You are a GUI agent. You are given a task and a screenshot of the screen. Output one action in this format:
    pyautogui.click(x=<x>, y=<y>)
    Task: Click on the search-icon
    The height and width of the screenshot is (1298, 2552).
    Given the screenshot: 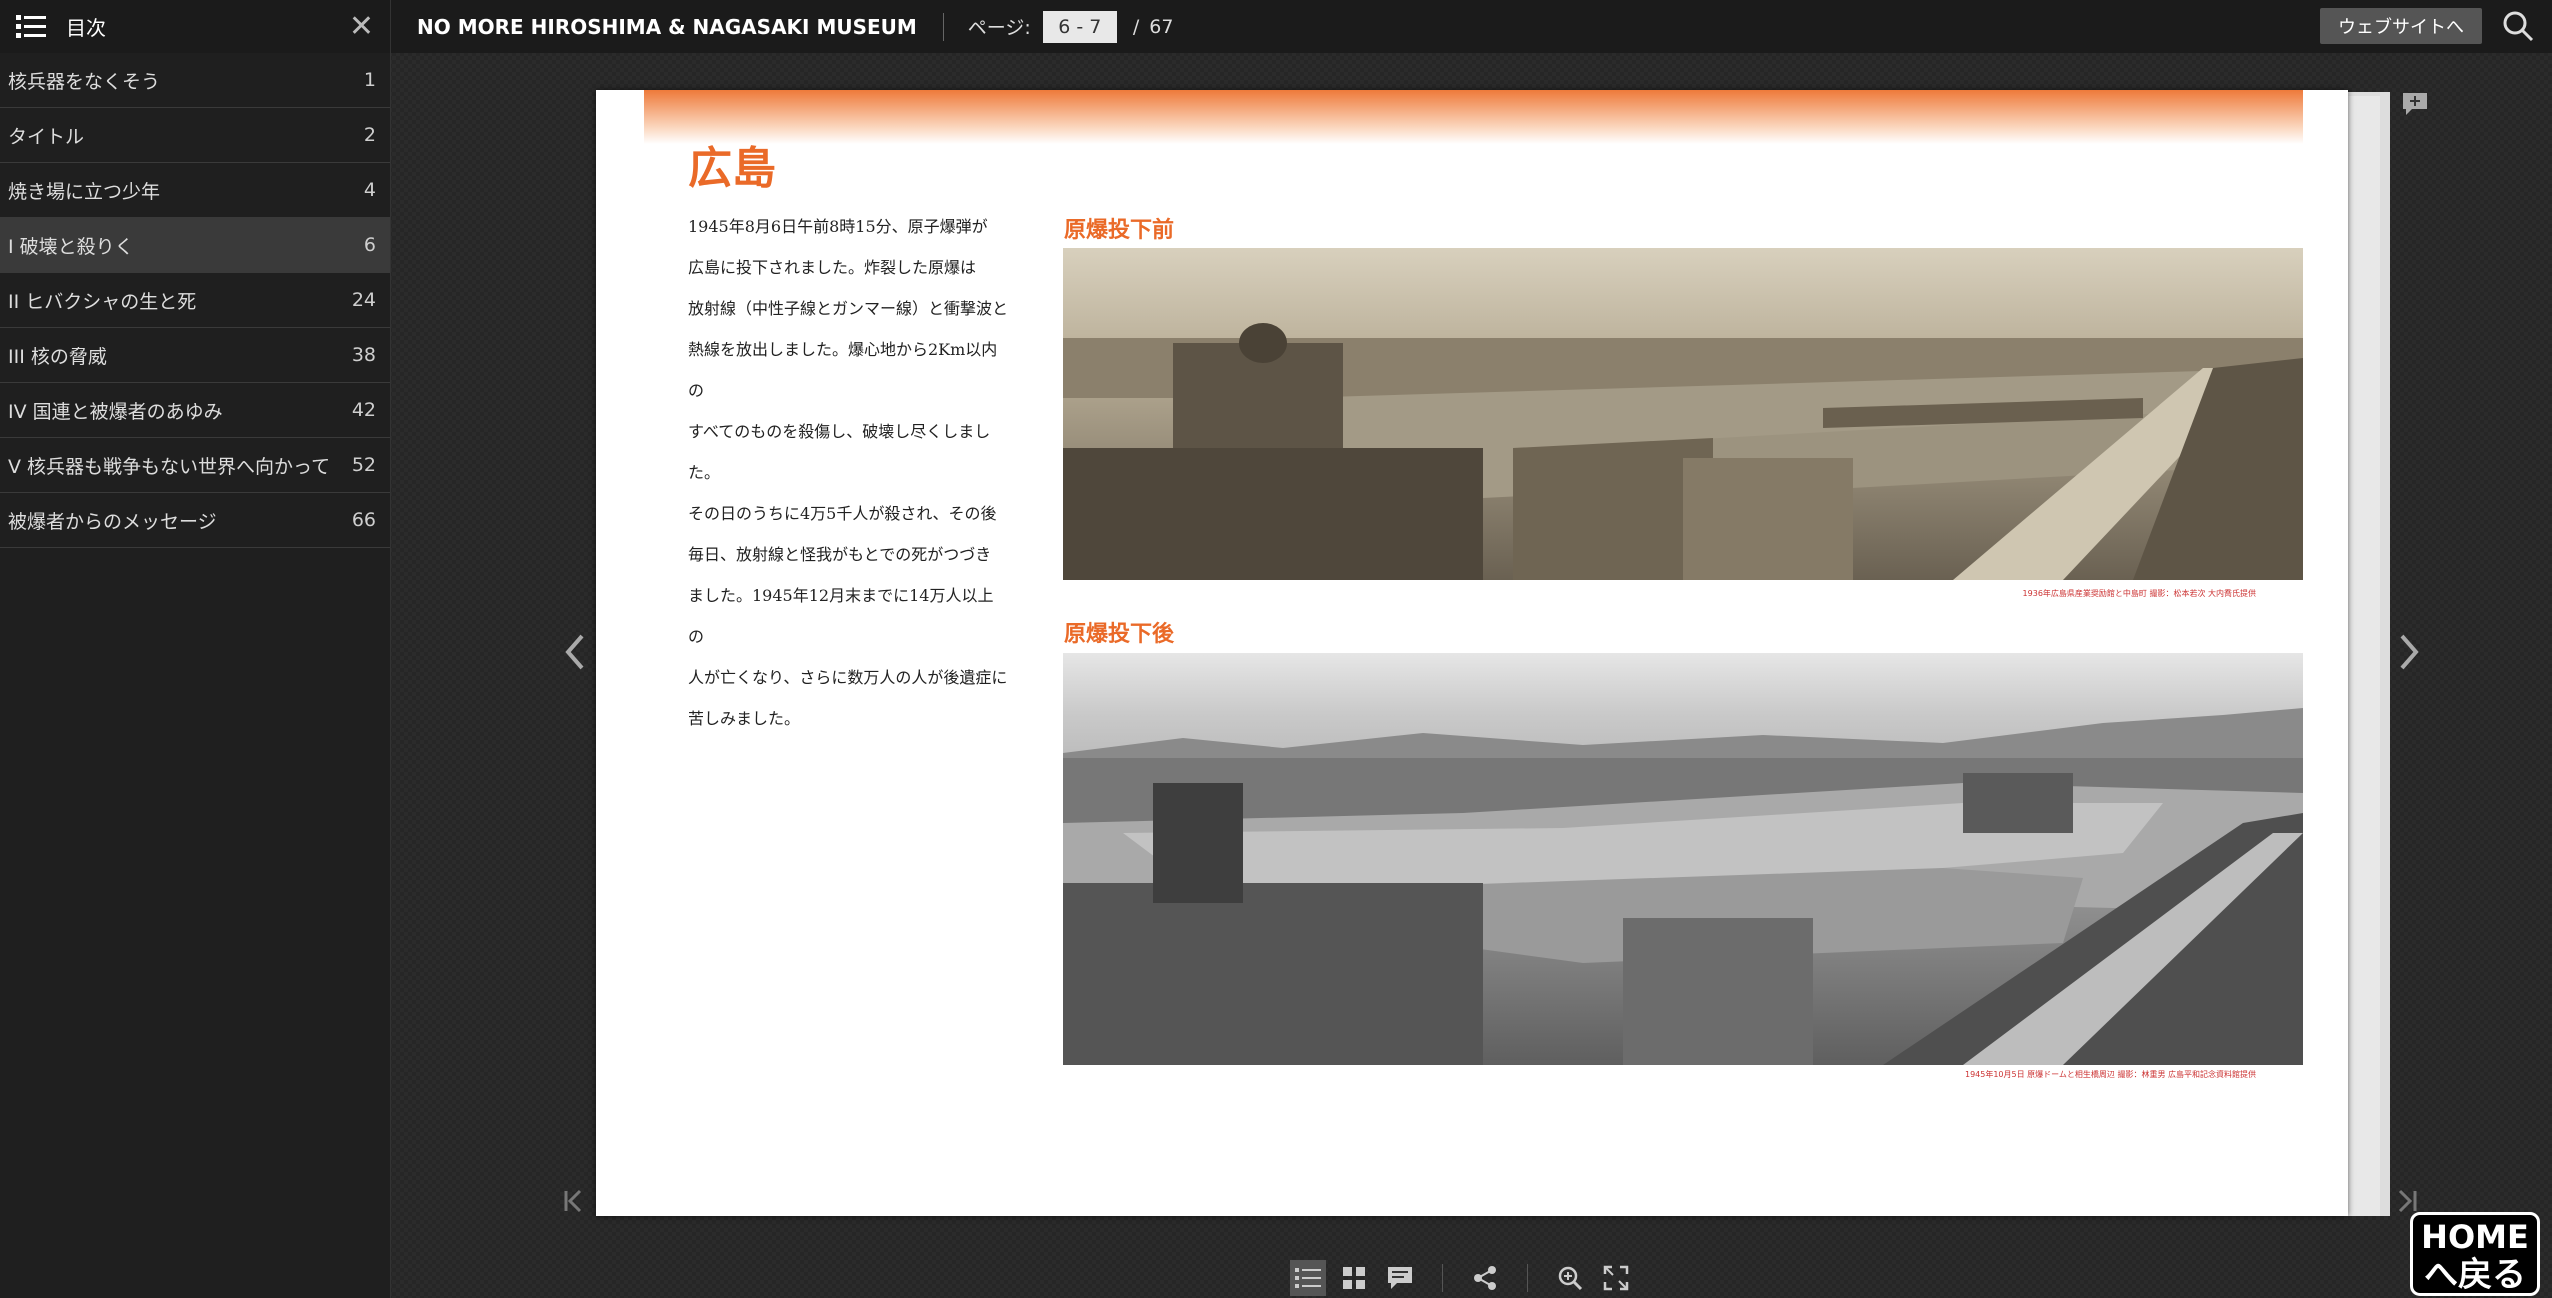 What is the action you would take?
    pyautogui.click(x=2518, y=26)
    